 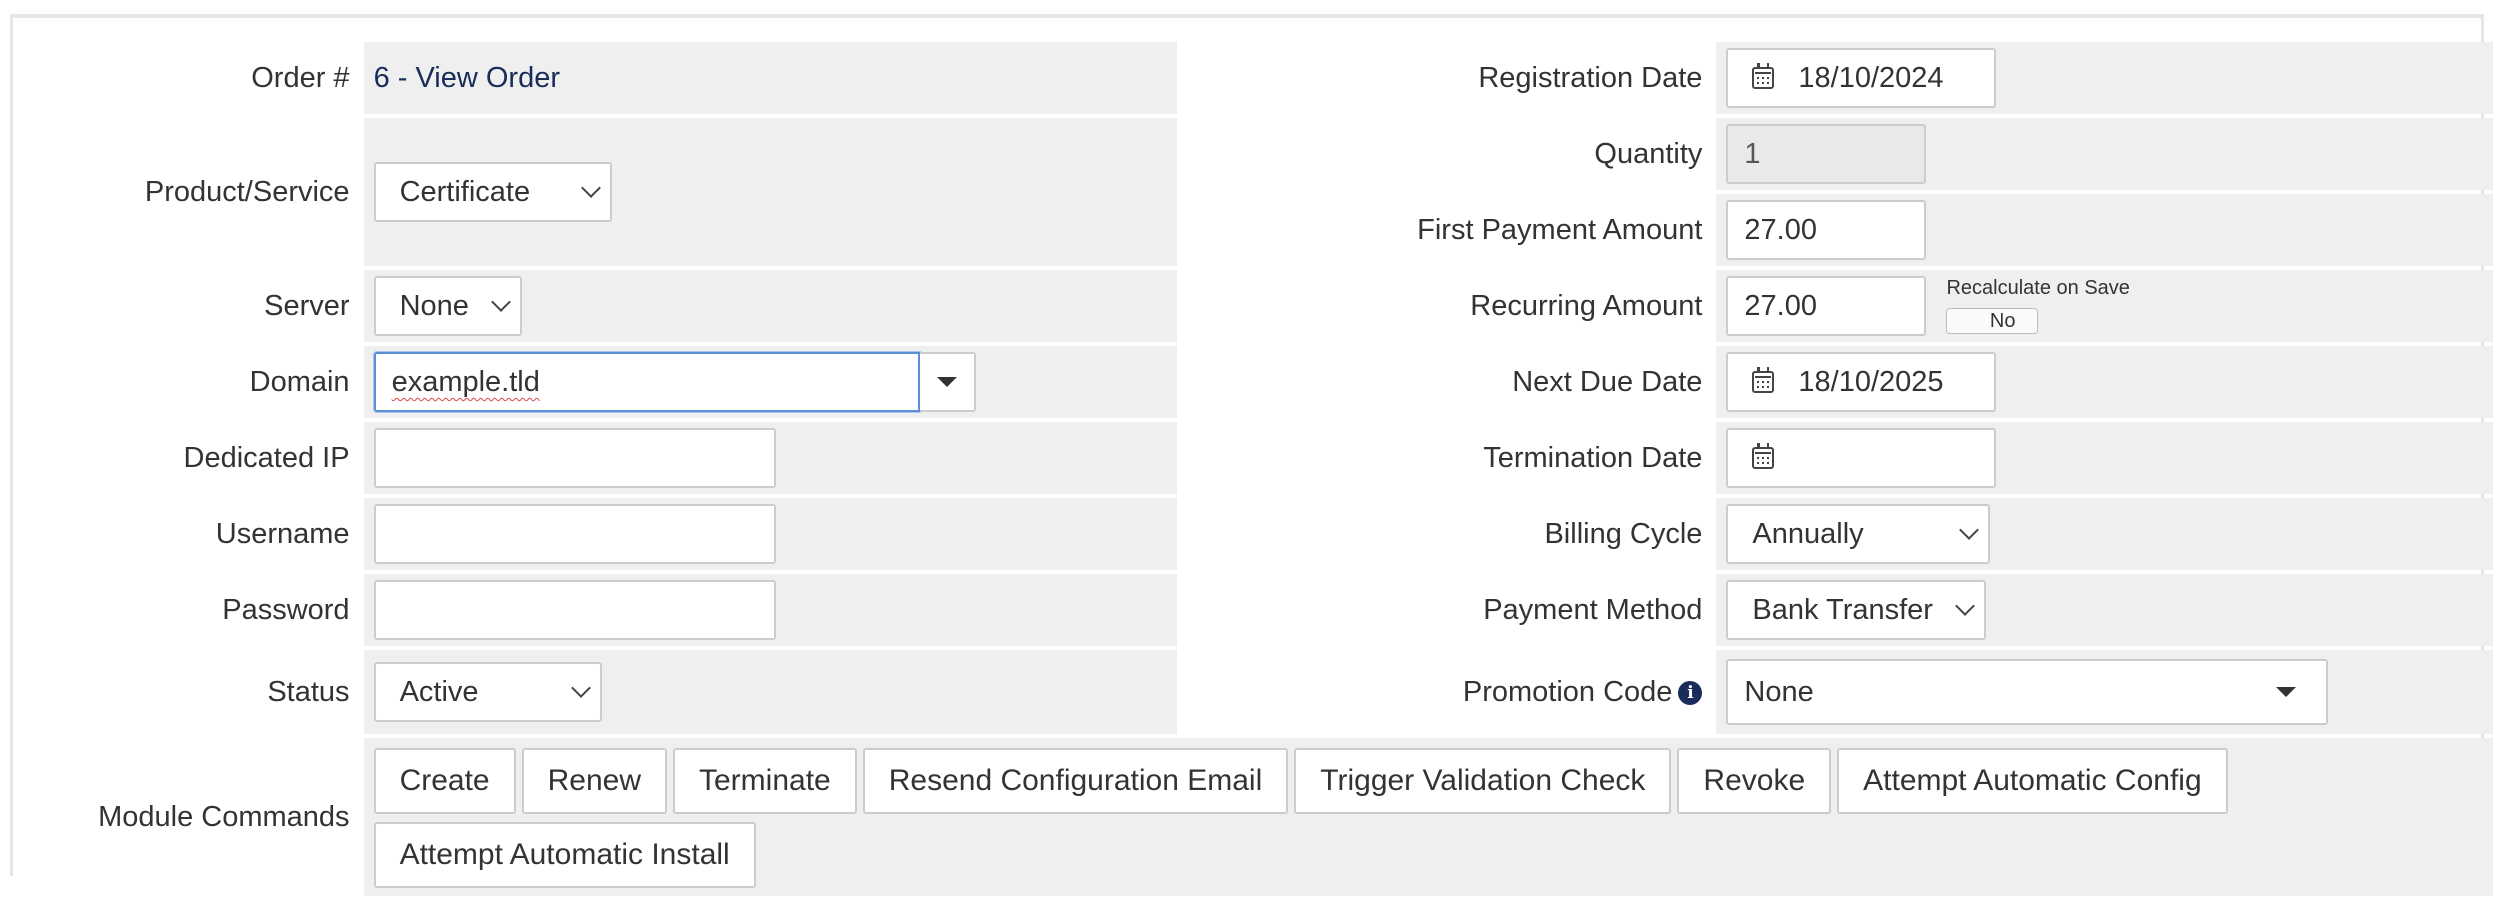 I want to click on product-service-select: Certificate, so click(x=492, y=192).